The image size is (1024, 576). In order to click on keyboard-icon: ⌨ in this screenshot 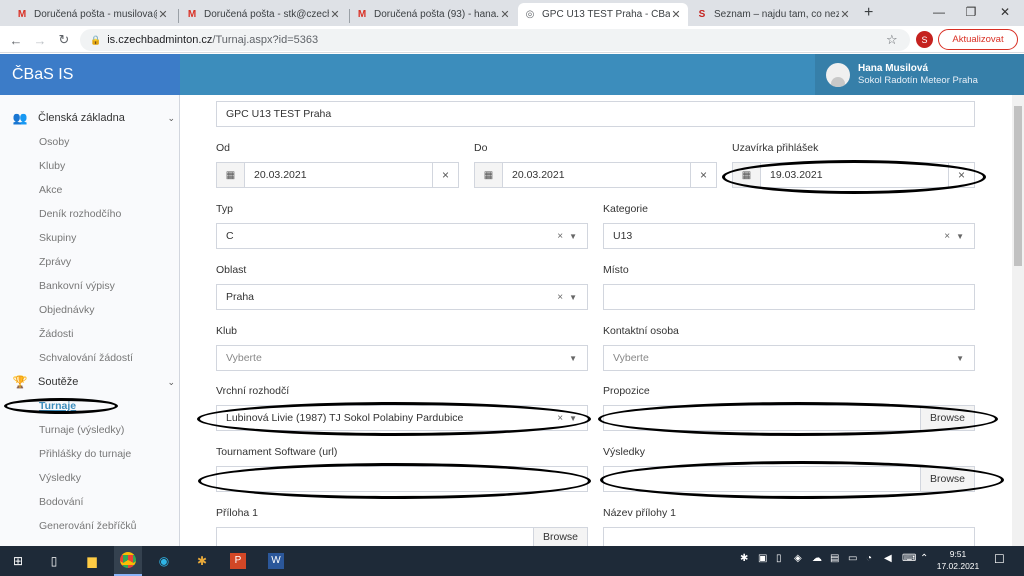, I will do `click(909, 558)`.